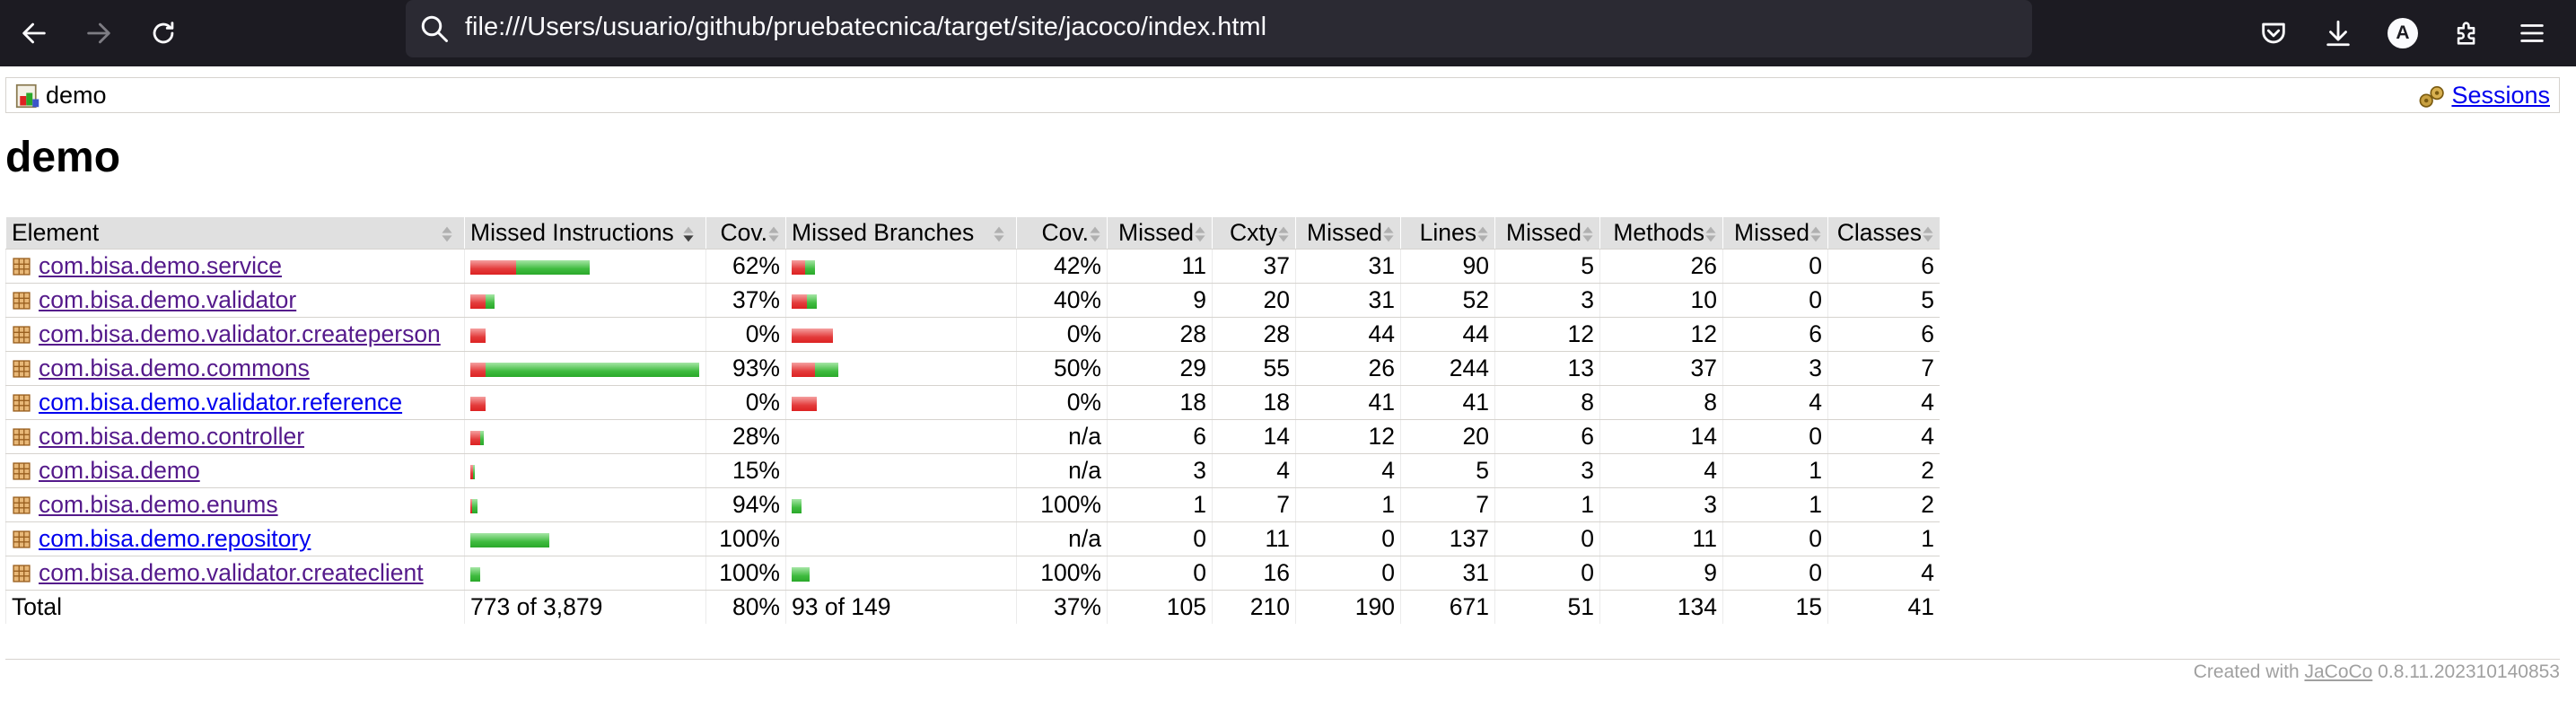 Image resolution: width=2576 pixels, height=727 pixels. Describe the element at coordinates (973, 470) in the screenshot. I see `table-row: com.bisa.demo 15% n/a 3 4 4 5 3 4 1 2` at that location.